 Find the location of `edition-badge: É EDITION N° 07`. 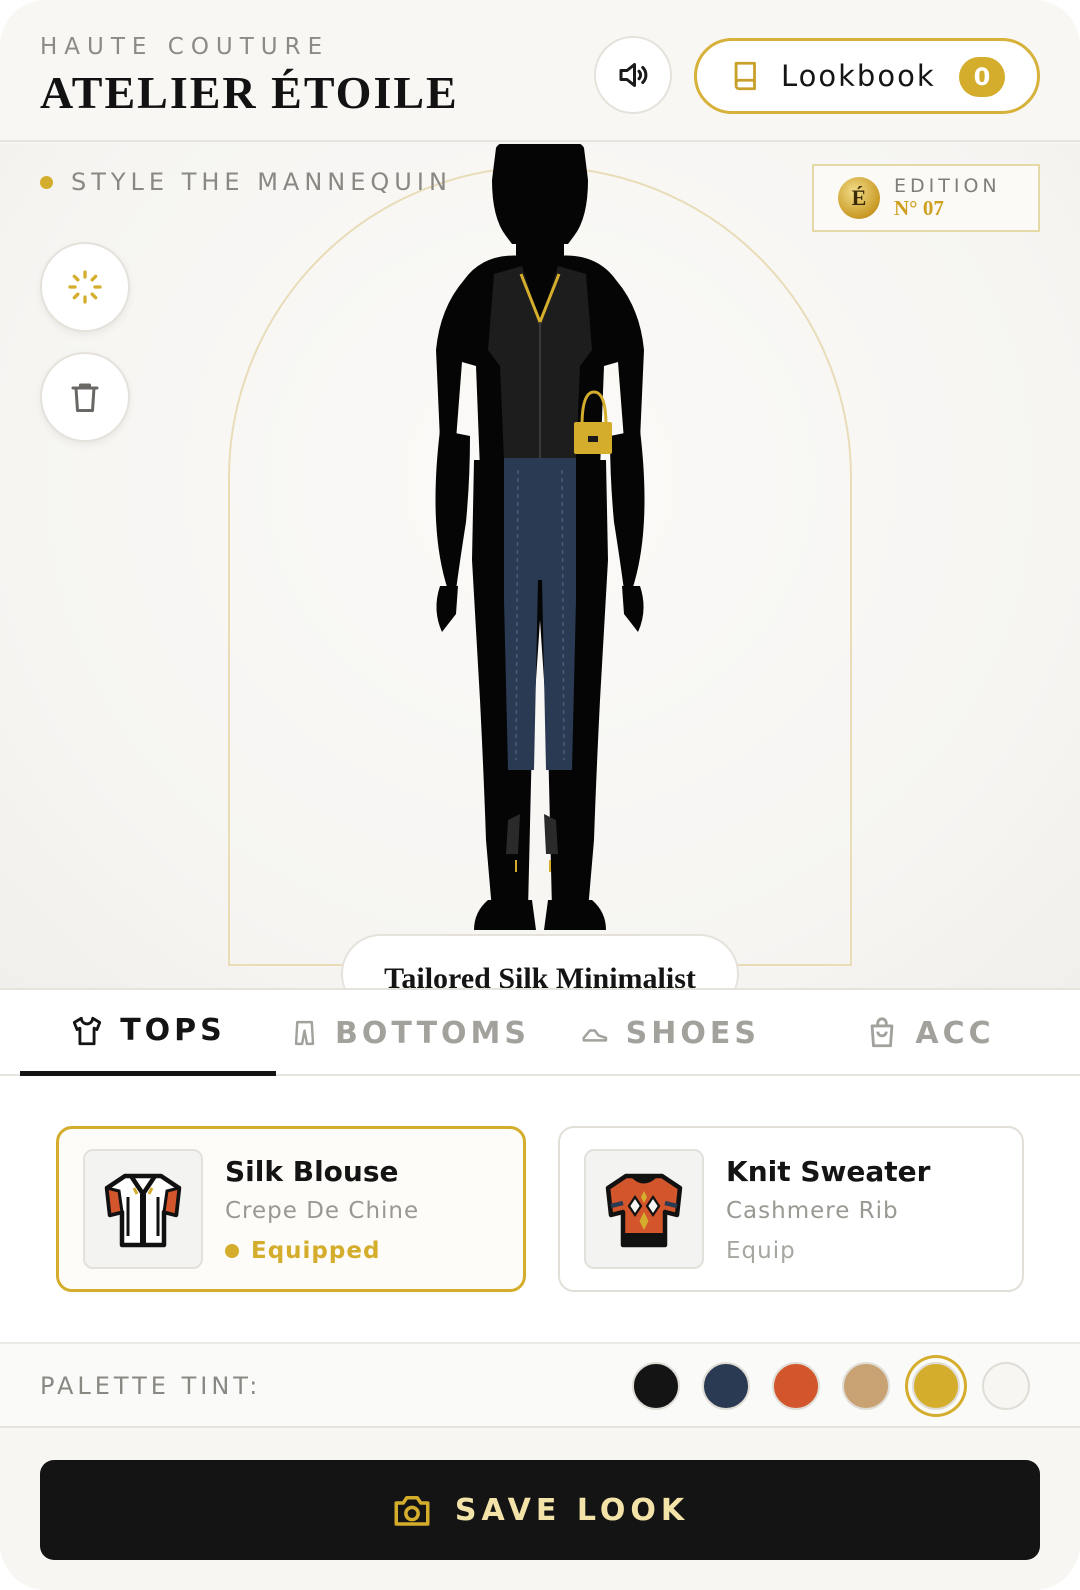

edition-badge: É EDITION N° 07 is located at coordinates (926, 198).